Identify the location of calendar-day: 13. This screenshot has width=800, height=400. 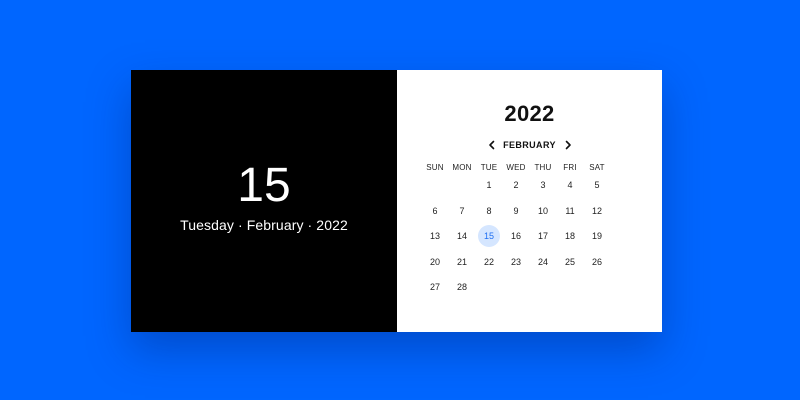
(435, 236).